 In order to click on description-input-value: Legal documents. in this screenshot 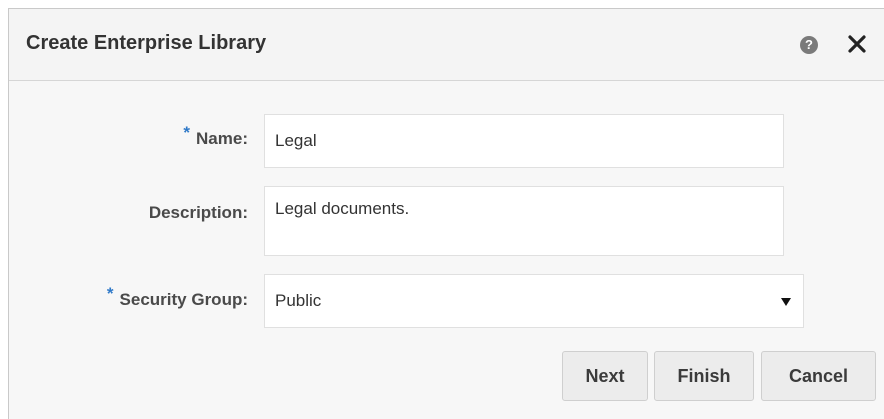, I will do `click(342, 208)`.